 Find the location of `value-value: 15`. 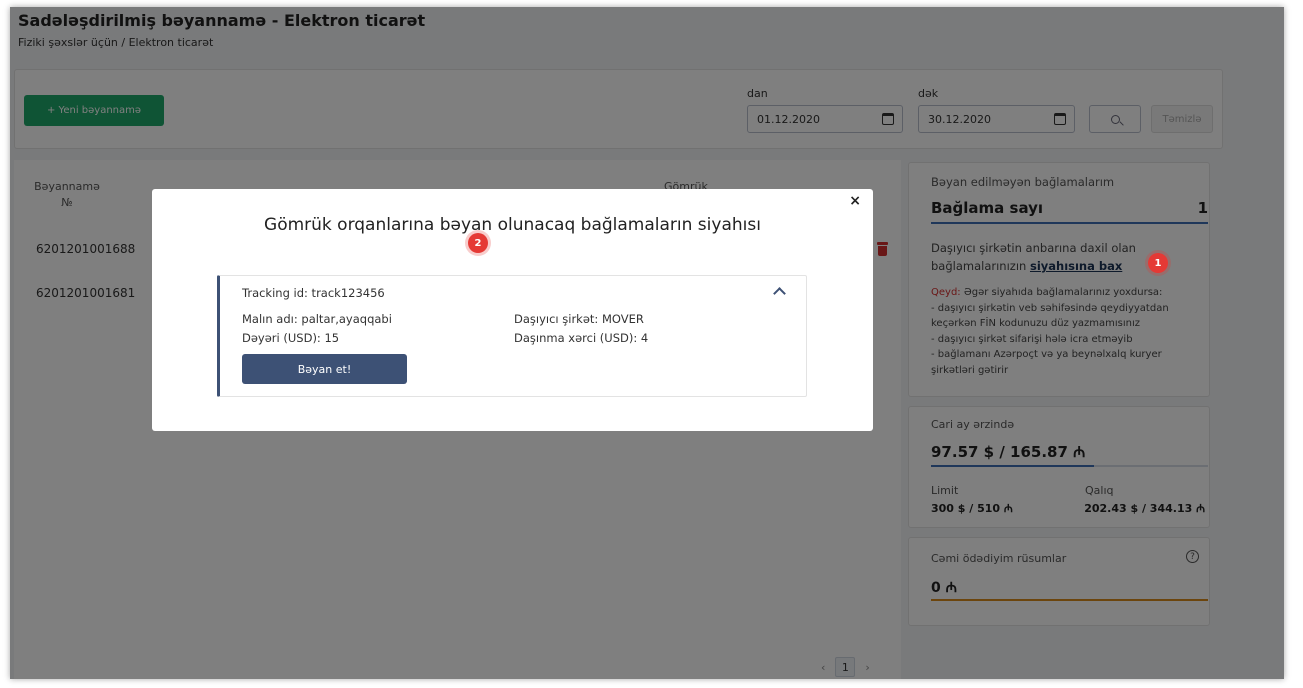

value-value: 15 is located at coordinates (332, 338).